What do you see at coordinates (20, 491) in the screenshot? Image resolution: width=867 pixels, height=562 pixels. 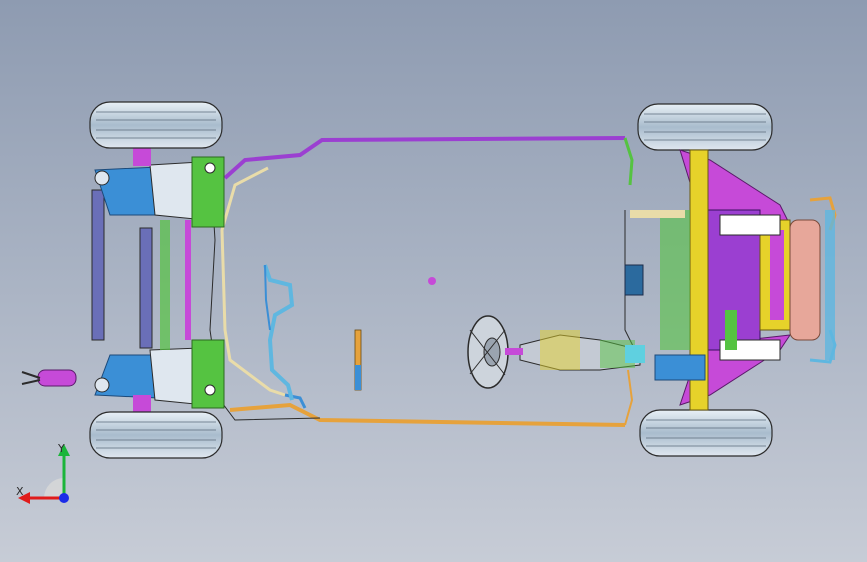 I see `x-axis-label: X` at bounding box center [20, 491].